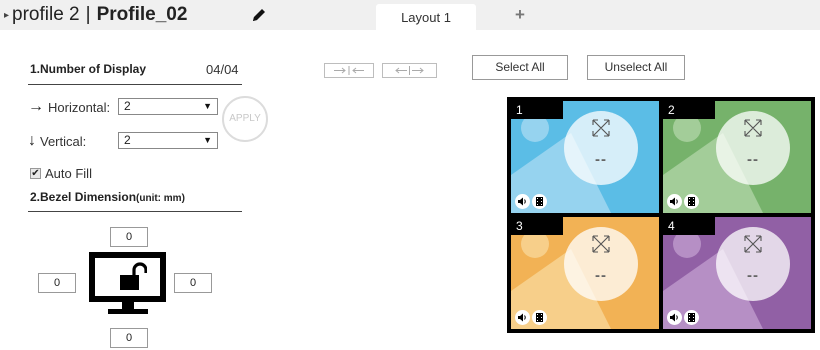 The height and width of the screenshot is (350, 820). Describe the element at coordinates (409, 70) in the screenshot. I see `split-arrows-icon` at that location.